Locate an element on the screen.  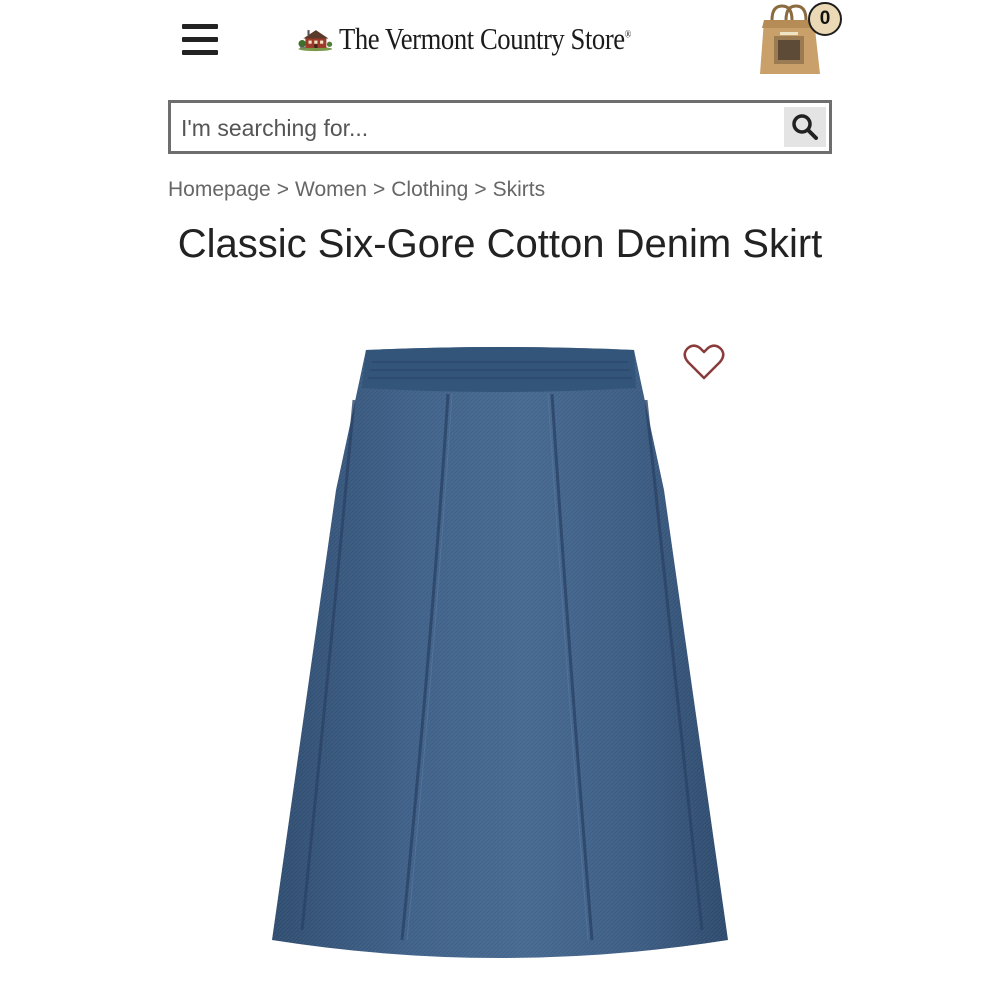
site-logo: The Vermont Country Store® is located at coordinates (488, 39).